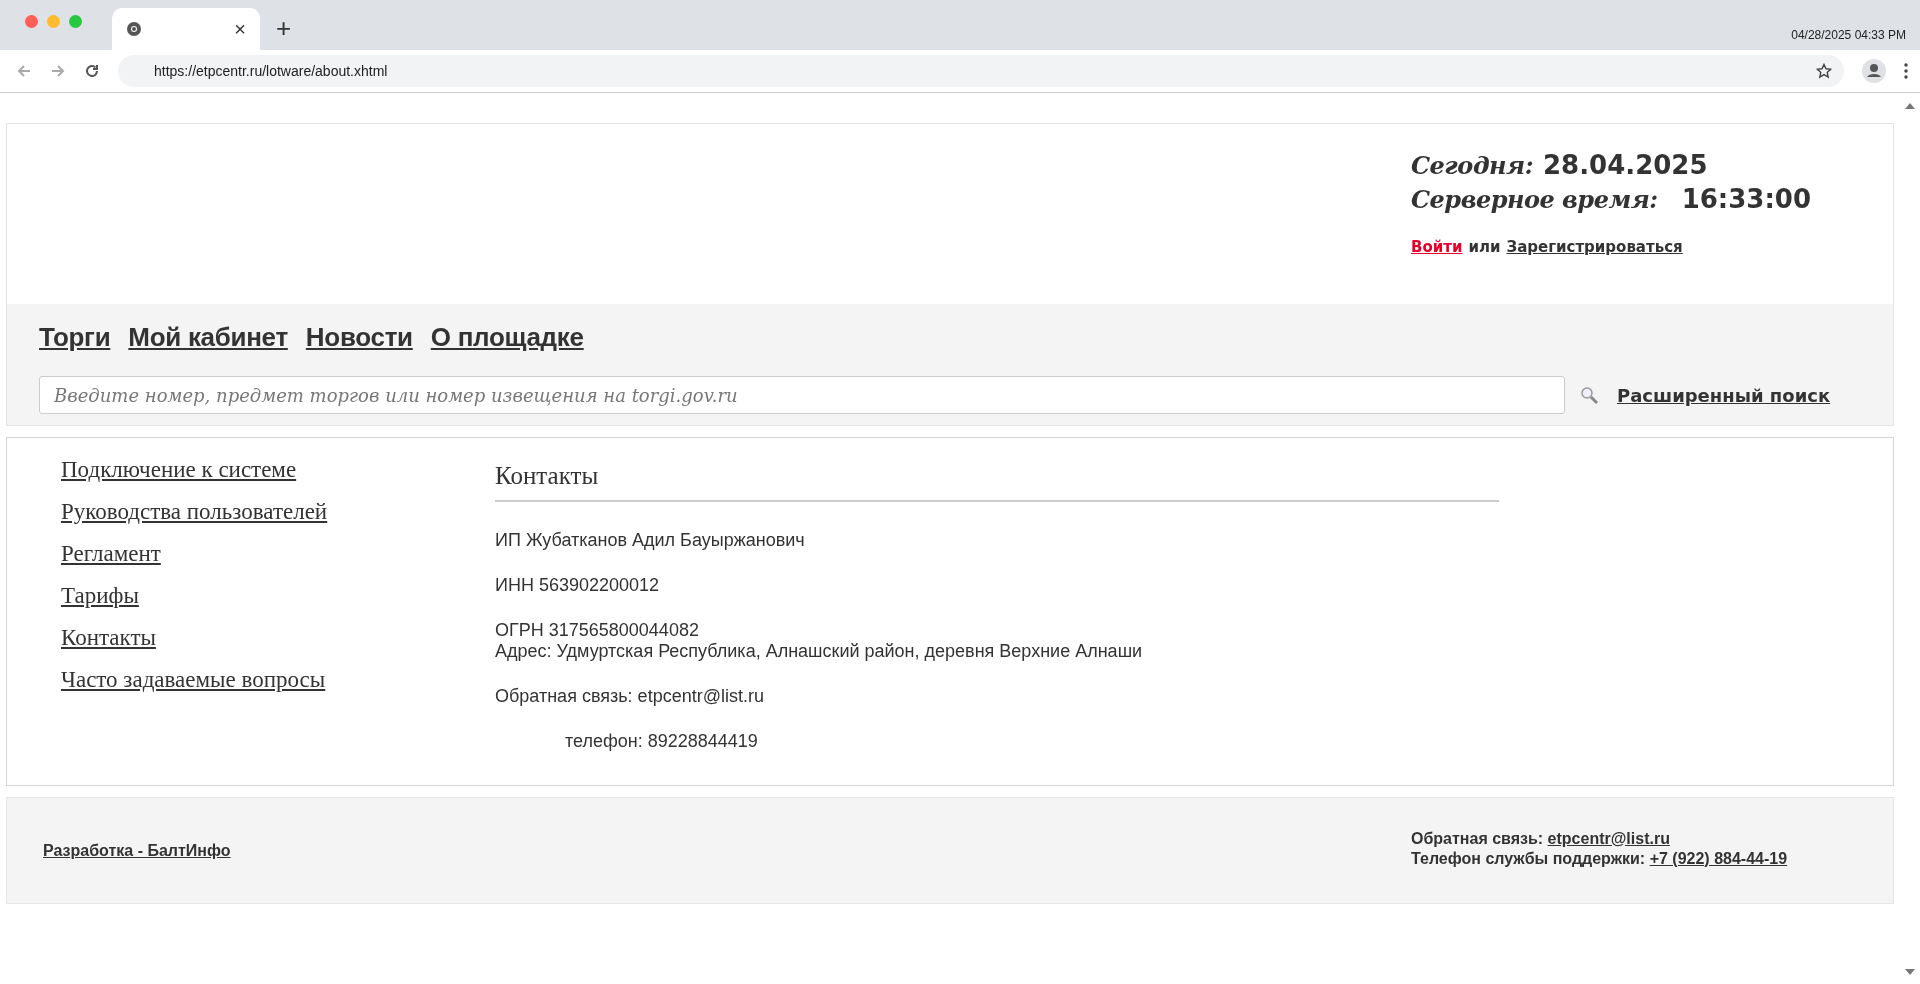 The width and height of the screenshot is (1920, 984). Describe the element at coordinates (58, 71) in the screenshot. I see `forward-icon` at that location.